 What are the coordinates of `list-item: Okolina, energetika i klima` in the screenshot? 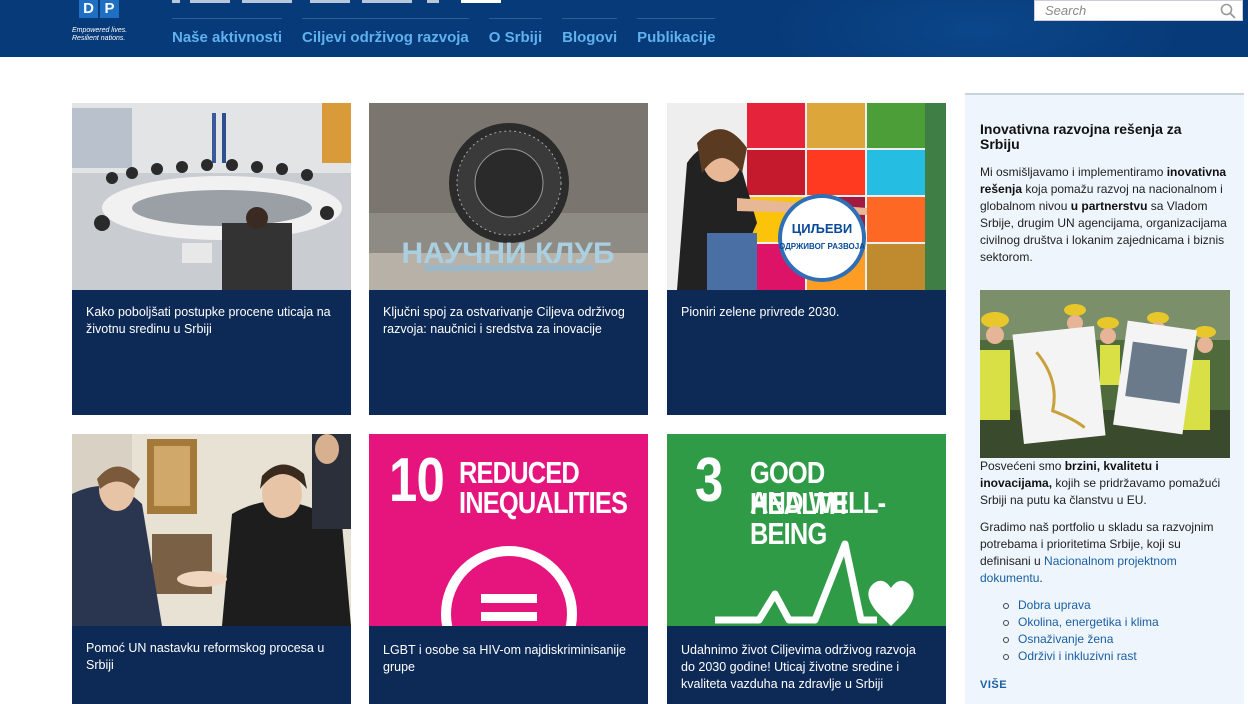 It's located at (1081, 622).